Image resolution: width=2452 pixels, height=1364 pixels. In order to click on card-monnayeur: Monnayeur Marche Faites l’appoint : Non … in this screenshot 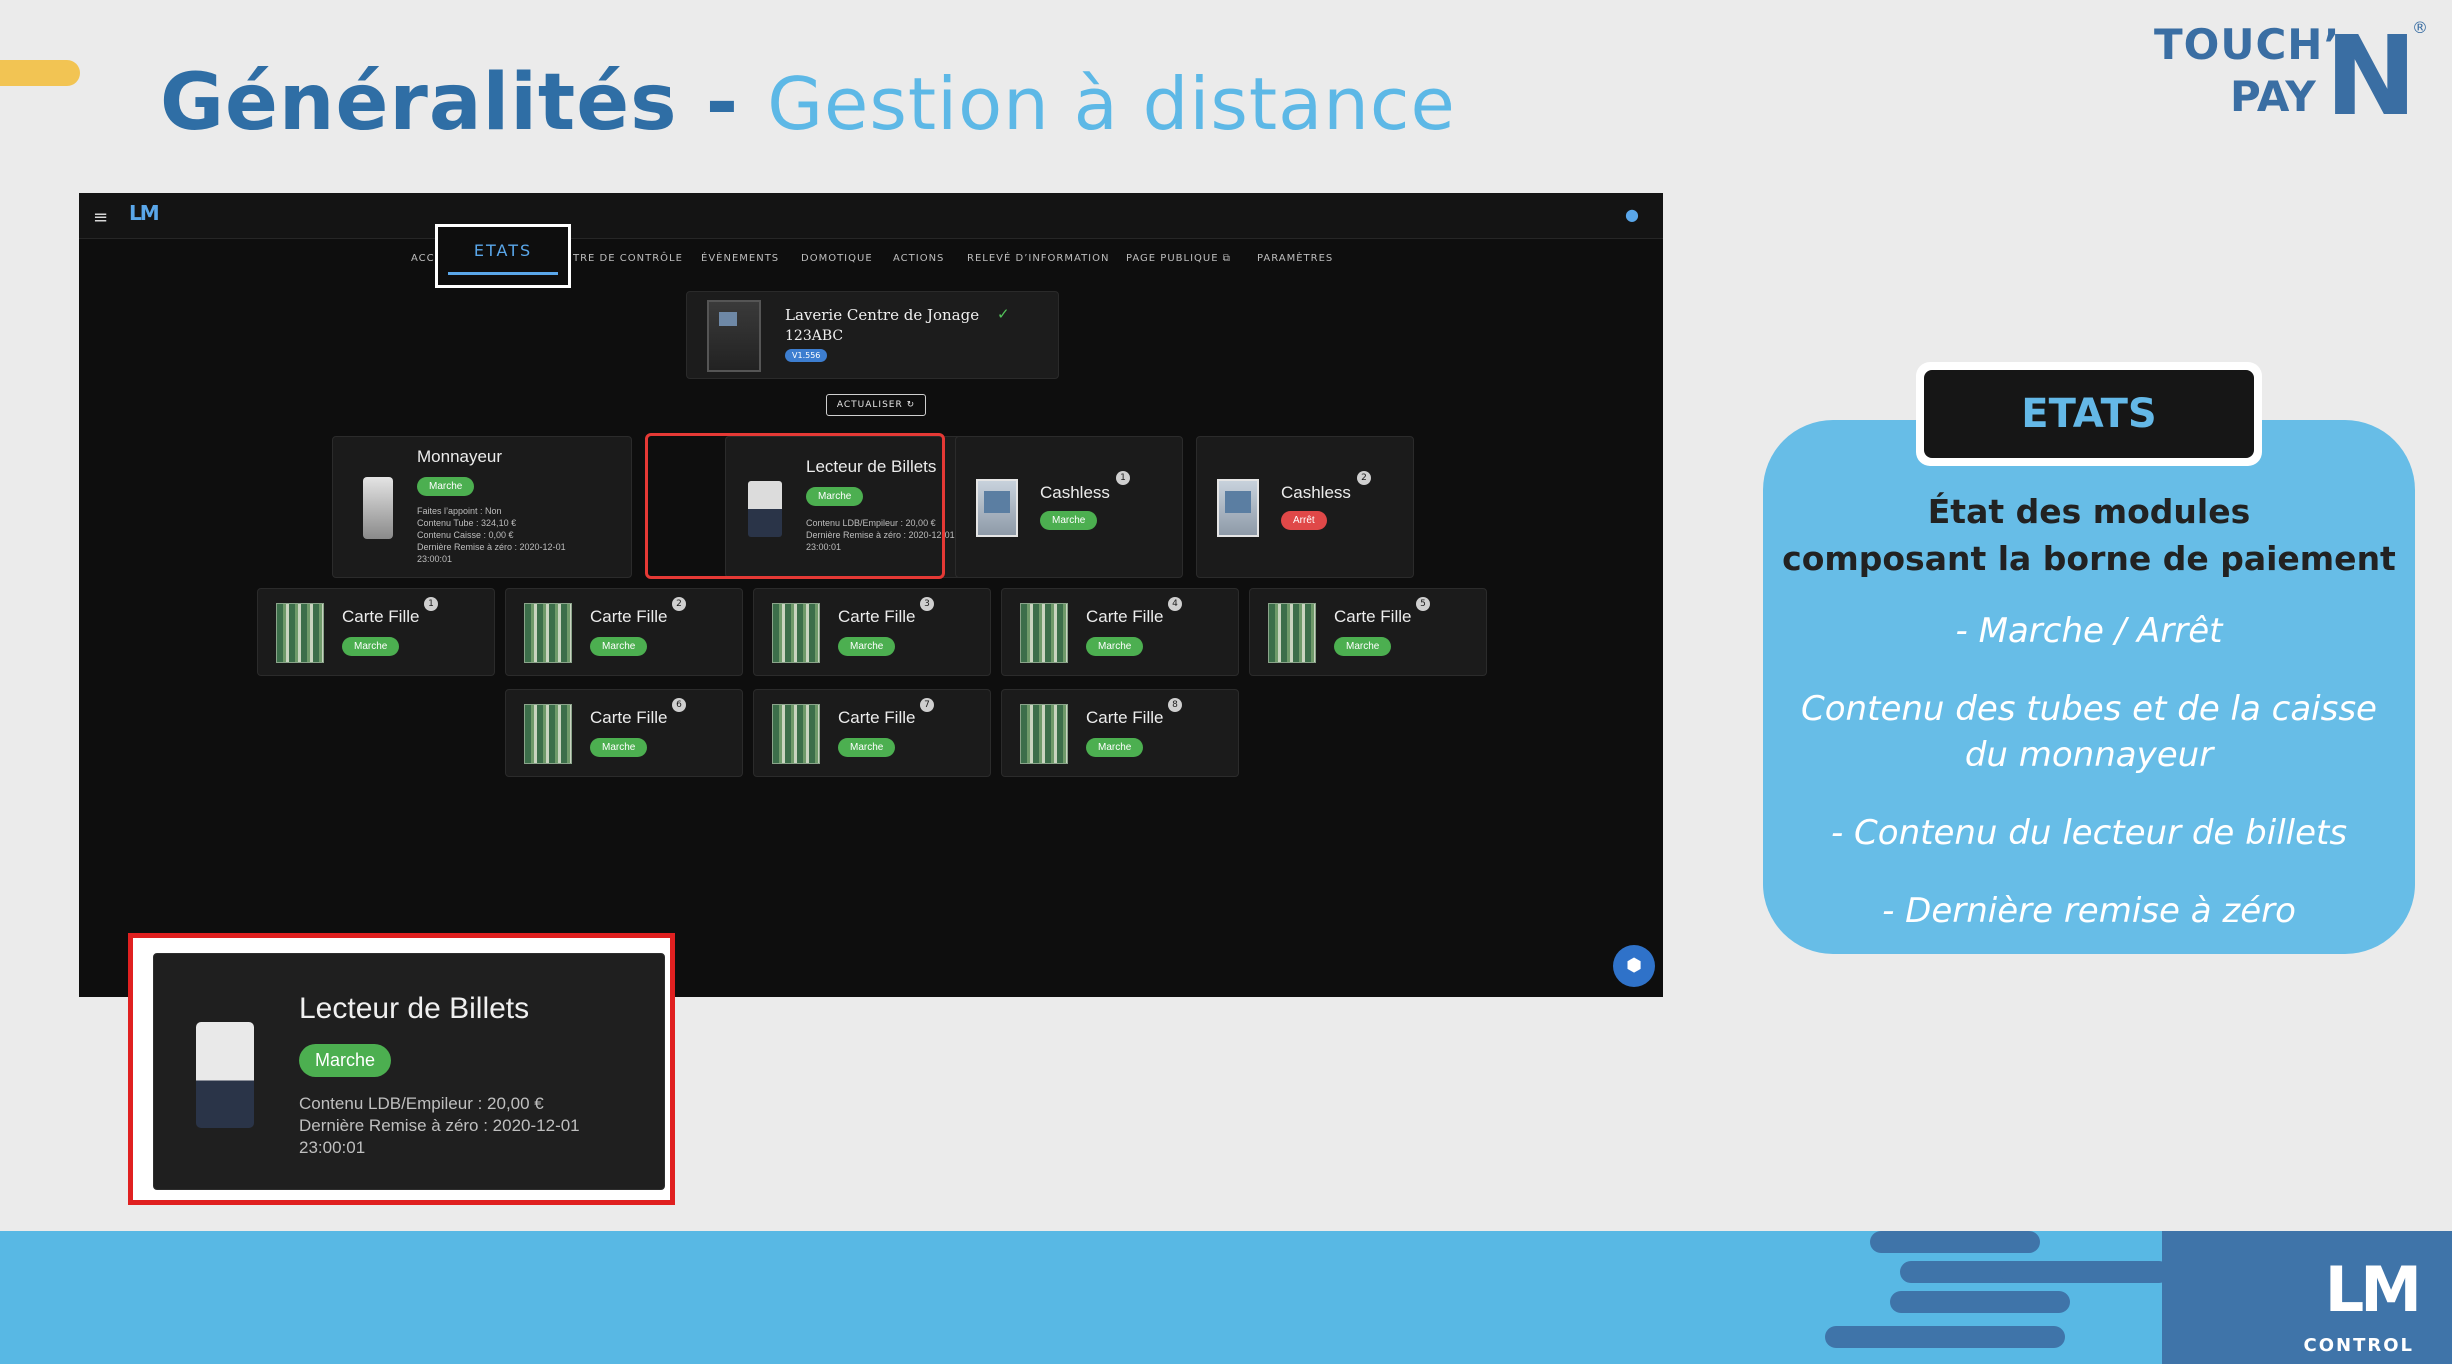, I will do `click(482, 507)`.